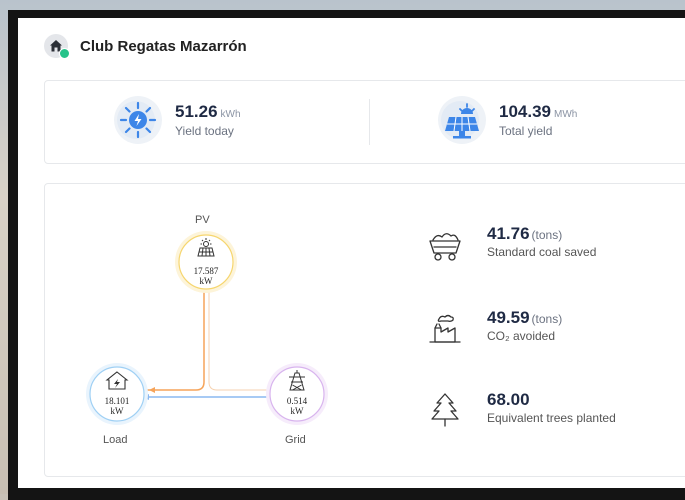 The image size is (685, 500). Describe the element at coordinates (295, 440) in the screenshot. I see `grid-label: Grid` at that location.